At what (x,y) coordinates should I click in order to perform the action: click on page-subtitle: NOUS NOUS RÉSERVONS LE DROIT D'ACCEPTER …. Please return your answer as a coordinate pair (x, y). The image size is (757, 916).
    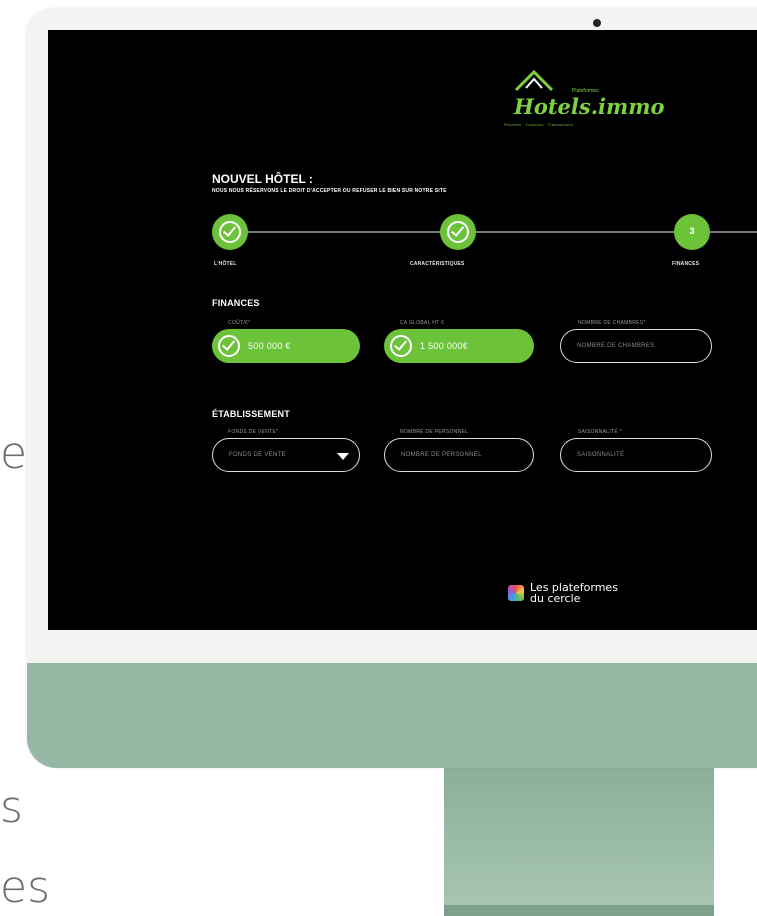
    Looking at the image, I should click on (329, 191).